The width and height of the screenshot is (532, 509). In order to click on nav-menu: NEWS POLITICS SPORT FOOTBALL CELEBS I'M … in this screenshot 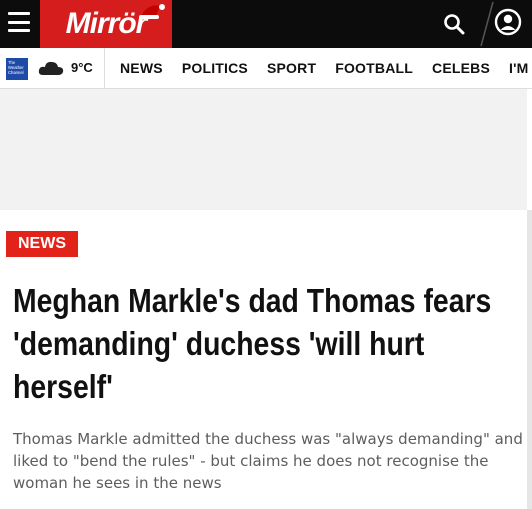, I will do `click(321, 68)`.